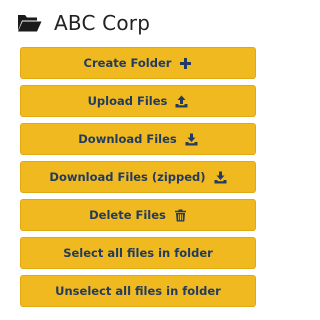 The width and height of the screenshot is (320, 320). I want to click on plus-icon, so click(185, 63).